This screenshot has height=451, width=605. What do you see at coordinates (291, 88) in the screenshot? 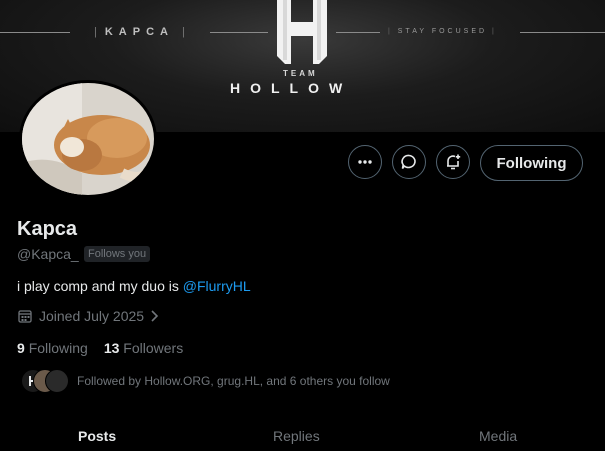
I see `banner-hollow-text: HOLLOW` at bounding box center [291, 88].